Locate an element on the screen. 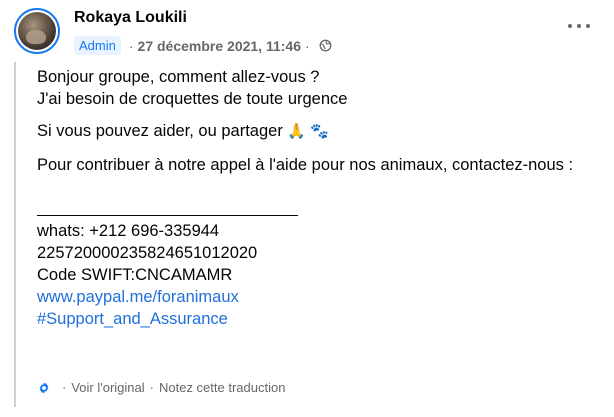 This screenshot has height=417, width=614. post-meta: Admin · 27 décembre 2021, 11:46 · is located at coordinates (203, 45).